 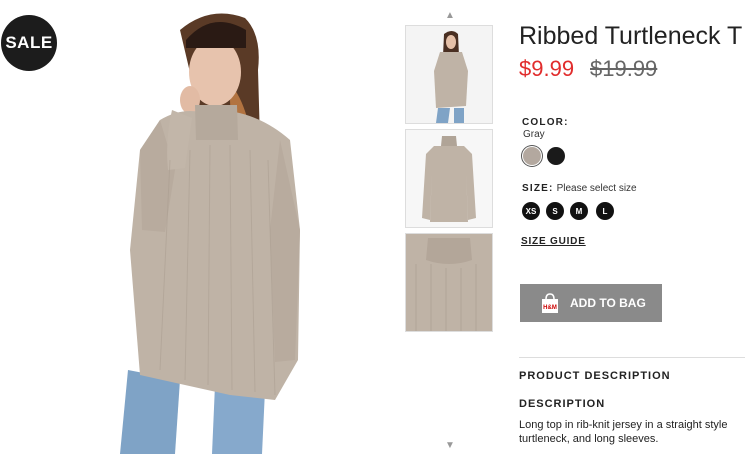 I want to click on product-title: Ribbed Turtleneck T, so click(x=631, y=36).